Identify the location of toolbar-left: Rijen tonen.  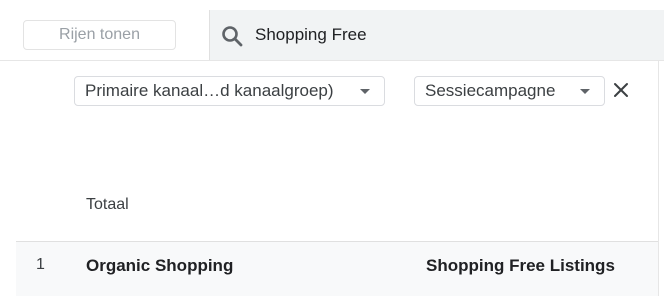
(104, 35).